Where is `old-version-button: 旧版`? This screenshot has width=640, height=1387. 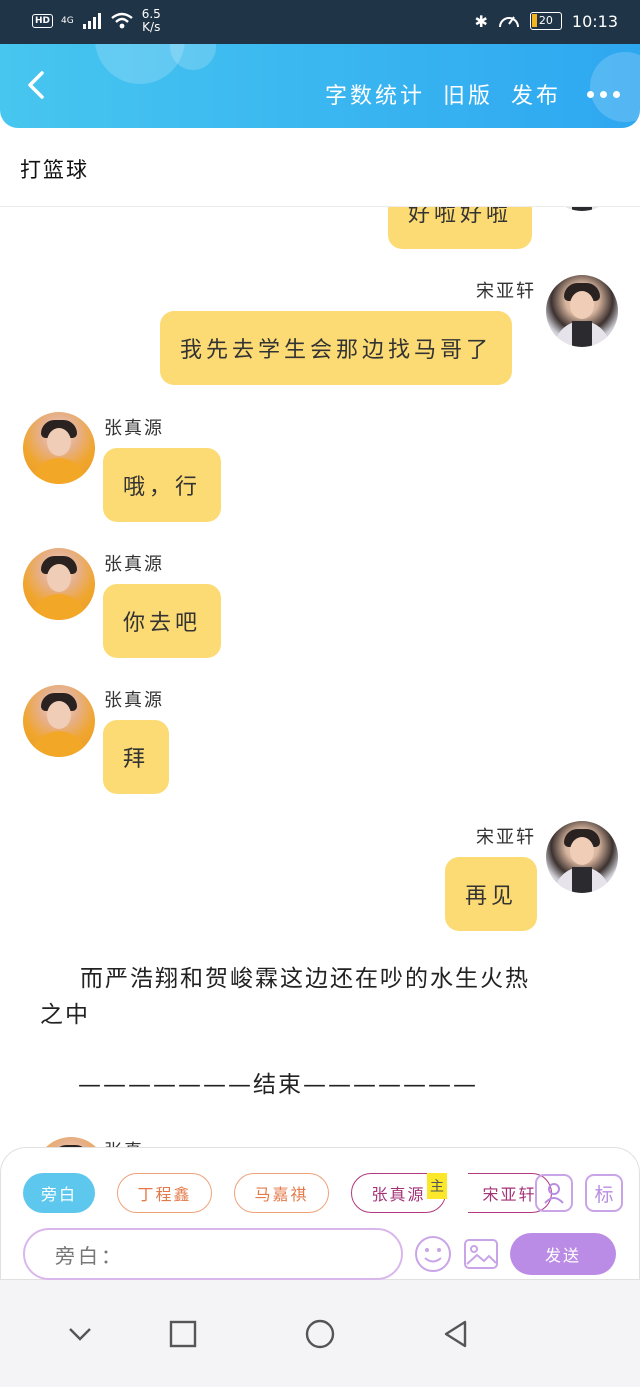
old-version-button: 旧版 is located at coordinates (468, 94).